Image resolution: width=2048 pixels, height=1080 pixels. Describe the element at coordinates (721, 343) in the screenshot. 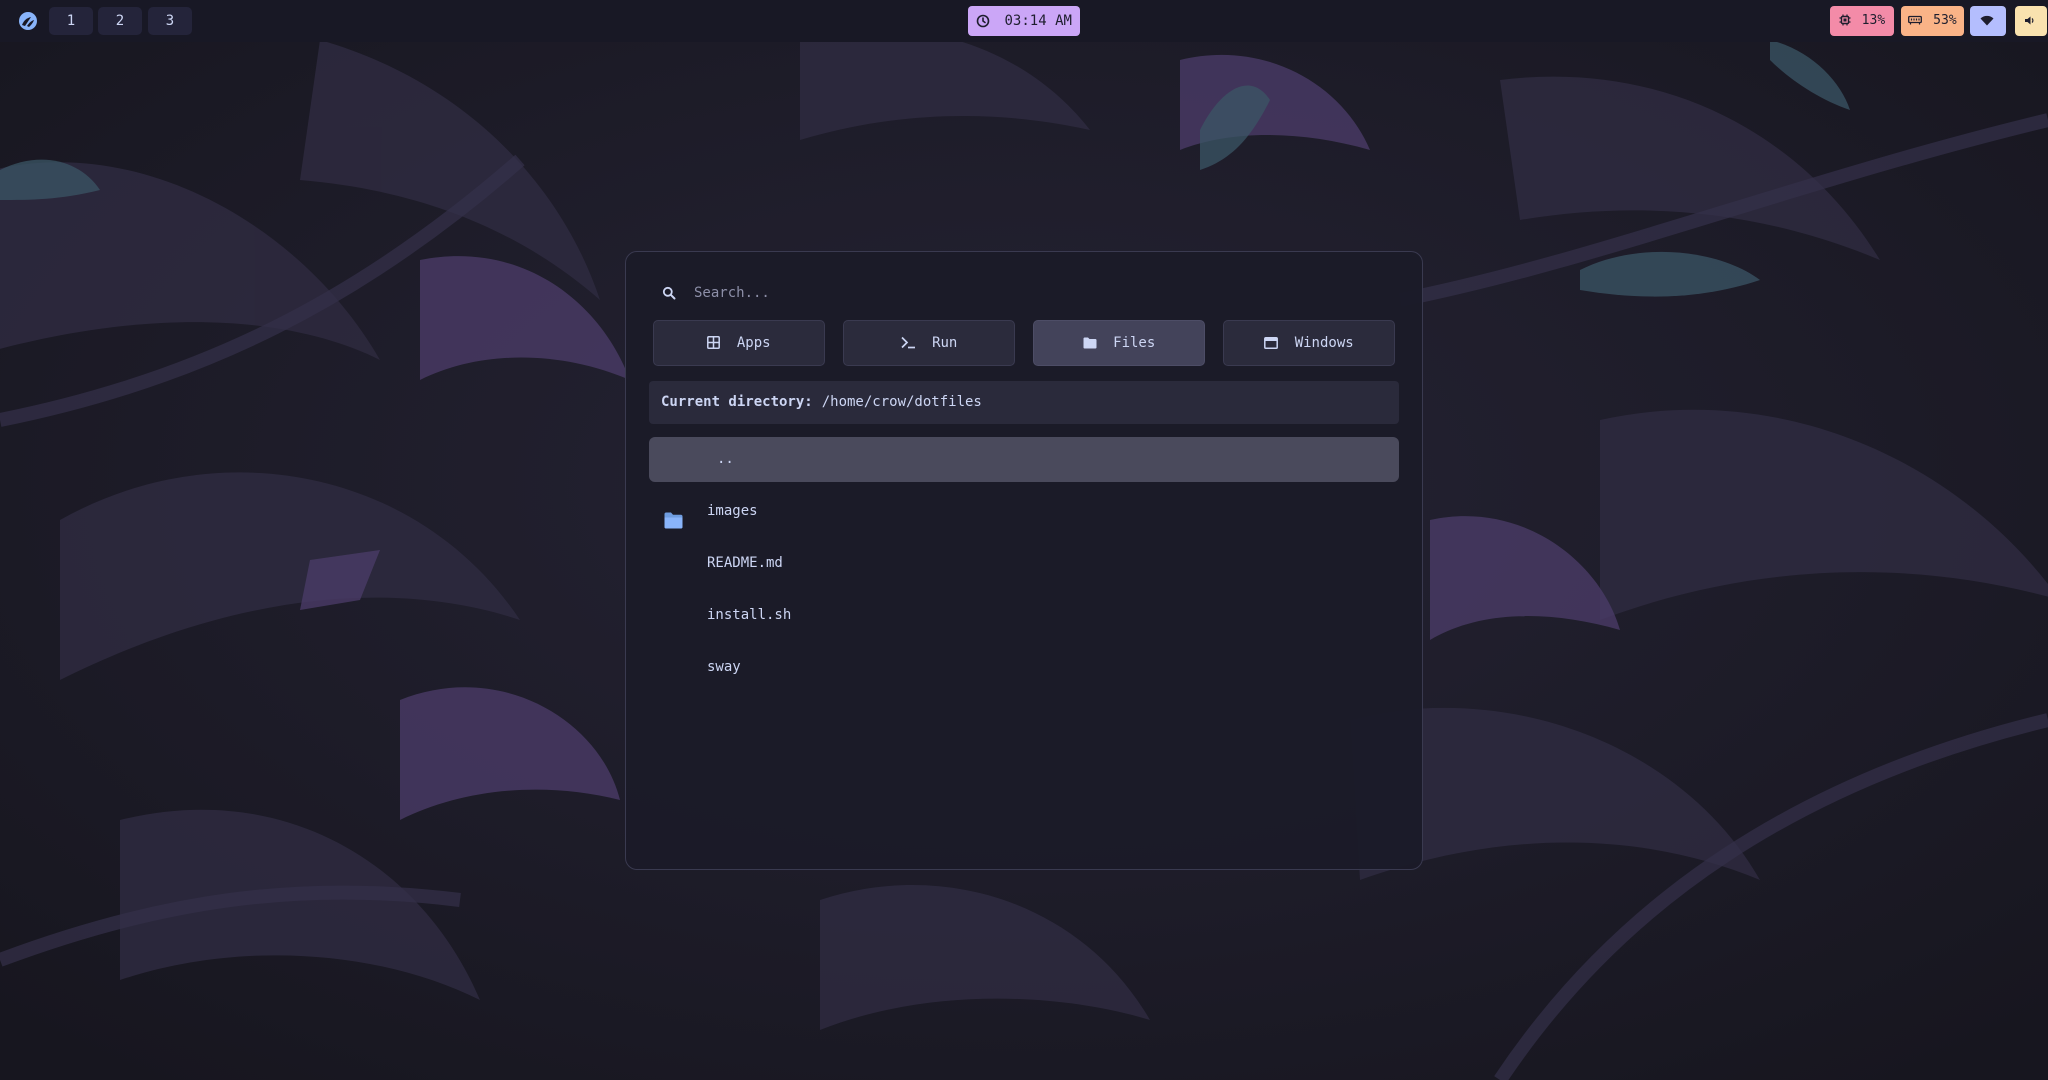

I see `grid-icon` at that location.